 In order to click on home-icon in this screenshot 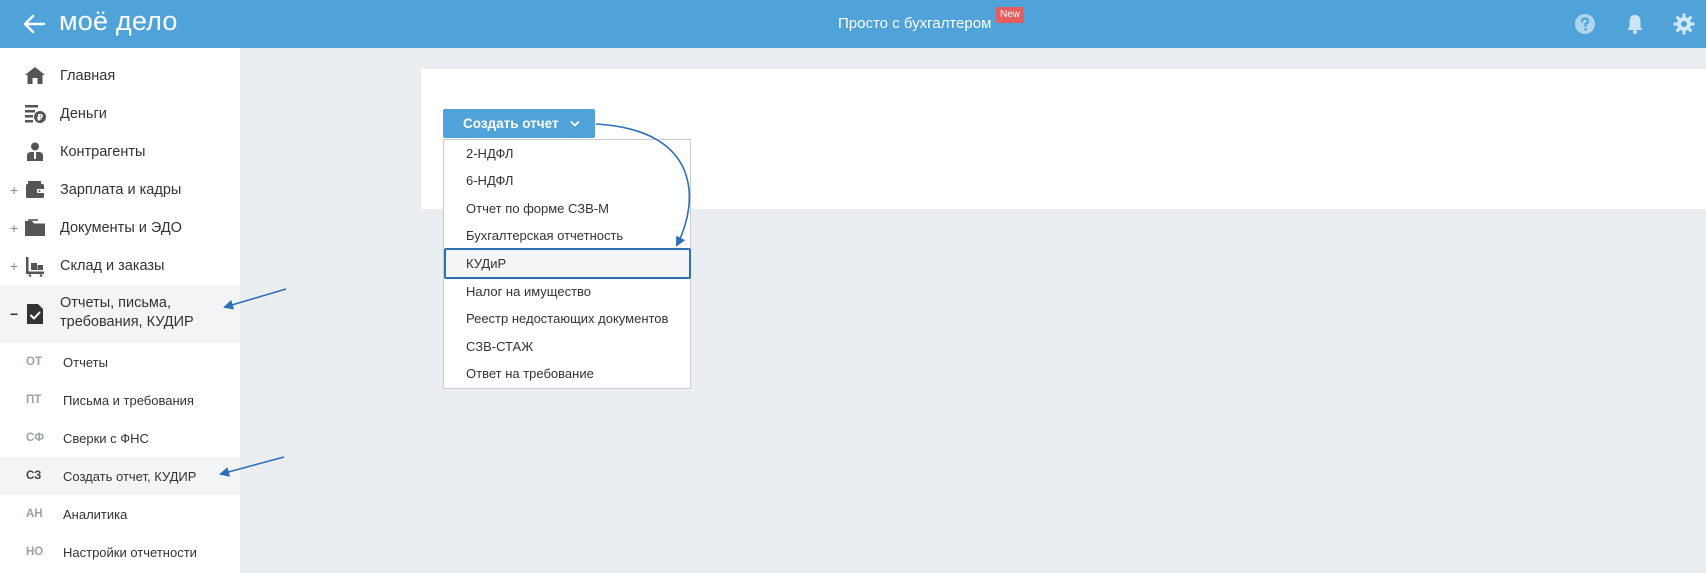, I will do `click(35, 75)`.